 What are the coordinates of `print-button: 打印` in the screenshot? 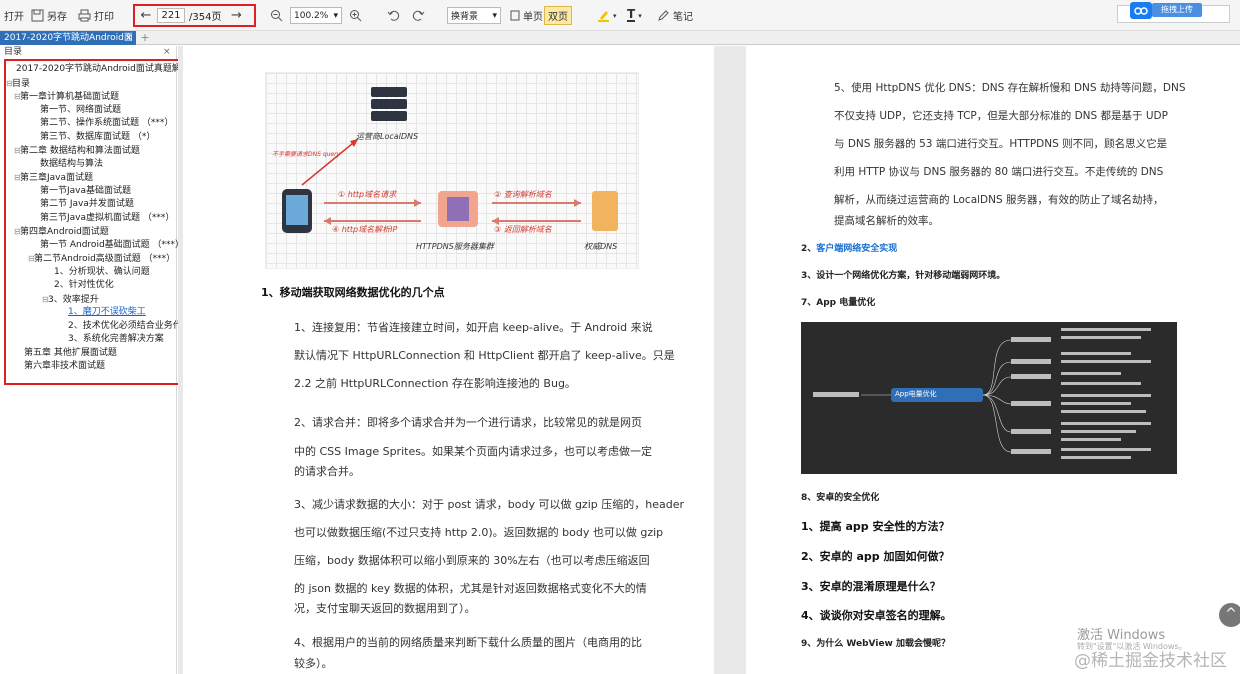 It's located at (96, 15).